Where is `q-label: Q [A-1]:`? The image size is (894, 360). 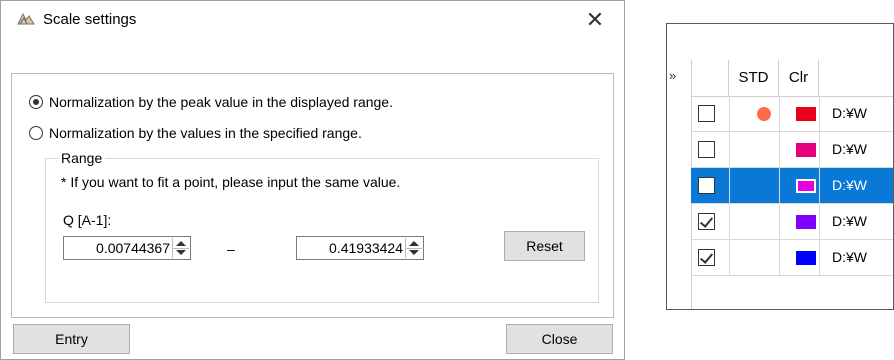 q-label: Q [A-1]: is located at coordinates (87, 220).